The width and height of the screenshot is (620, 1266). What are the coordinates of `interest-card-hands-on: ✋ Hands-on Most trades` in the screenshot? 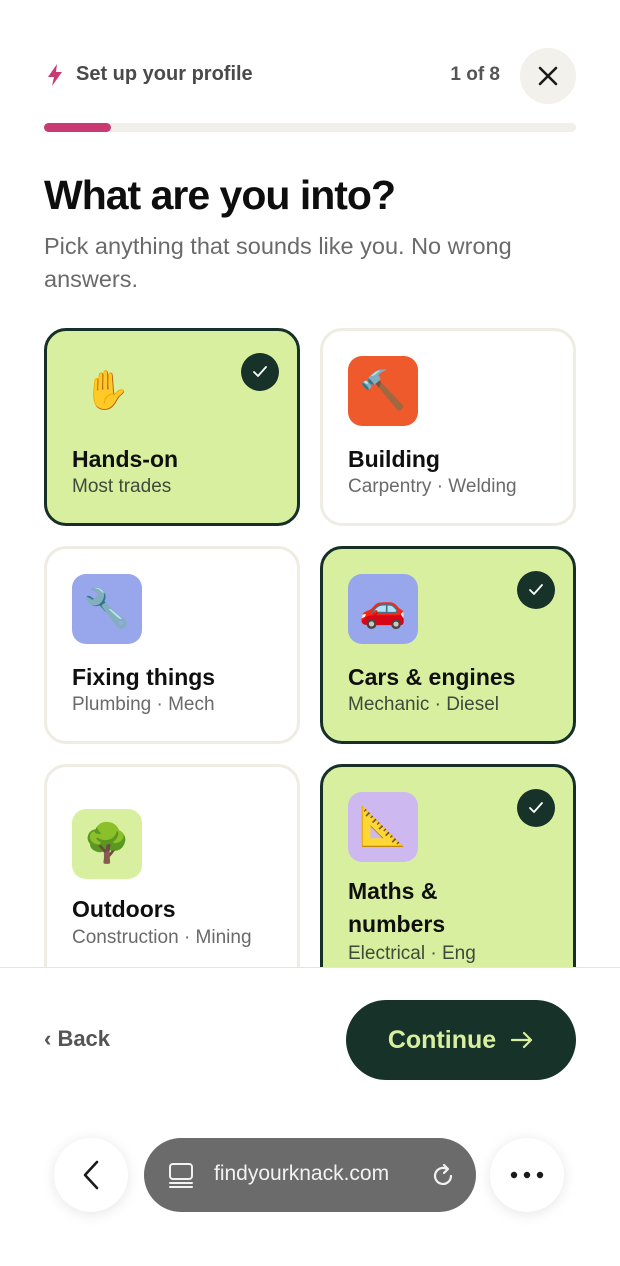 It's located at (172, 427).